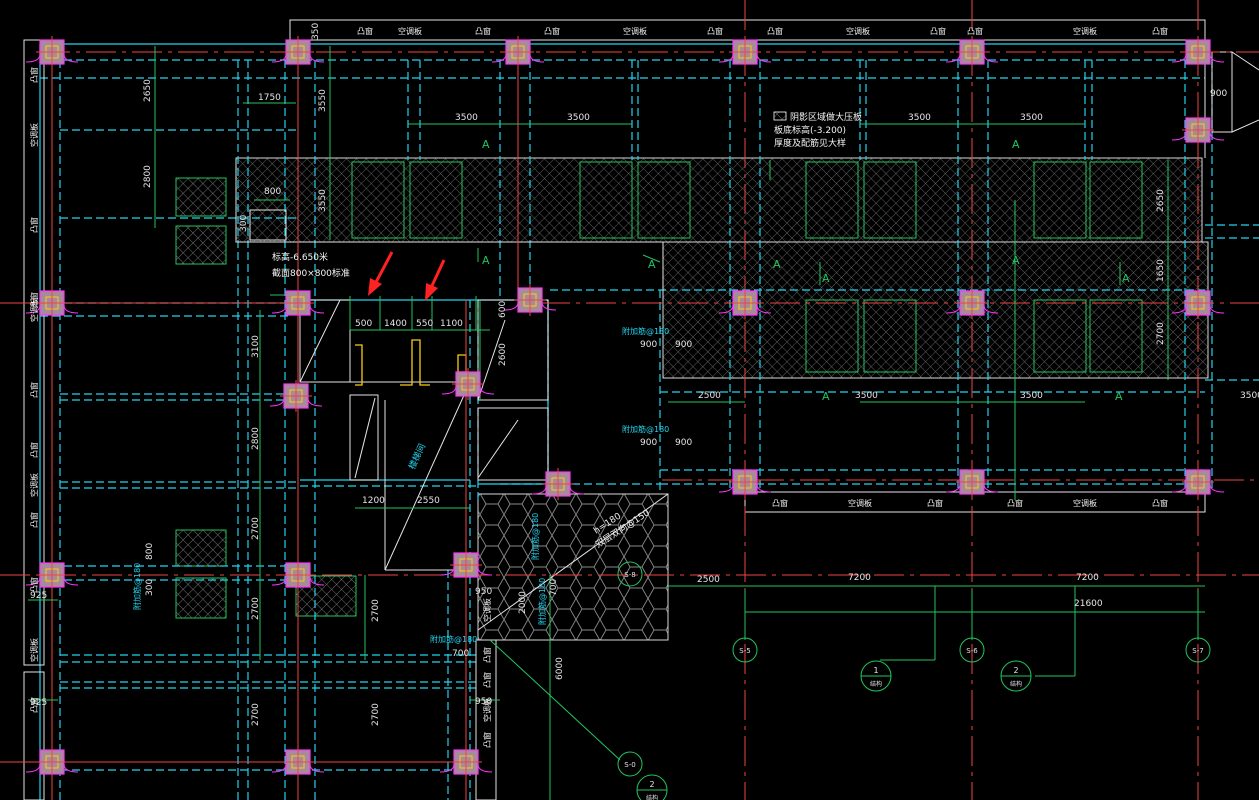 The height and width of the screenshot is (800, 1259). Describe the element at coordinates (708, 580) in the screenshot. I see `dim-bottom-2500: 2500` at that location.